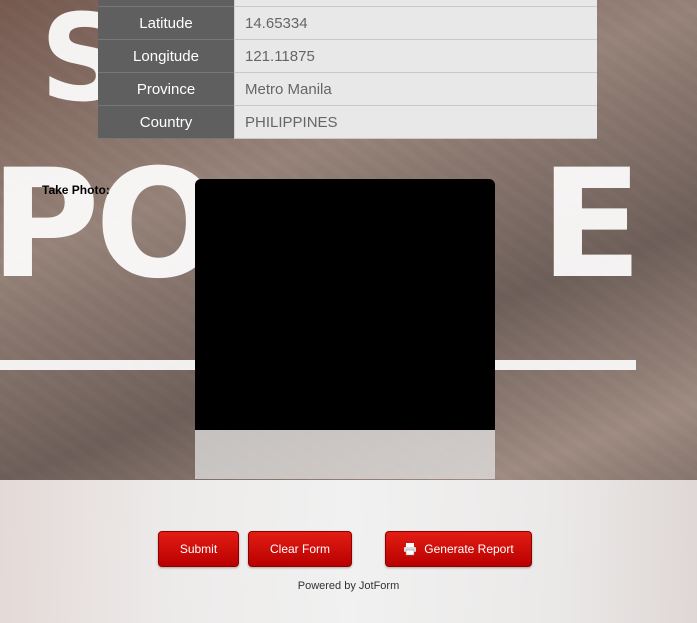 Image resolution: width=697 pixels, height=623 pixels. Describe the element at coordinates (348, 586) in the screenshot. I see `powered-by-link: Powered by JotForm` at that location.